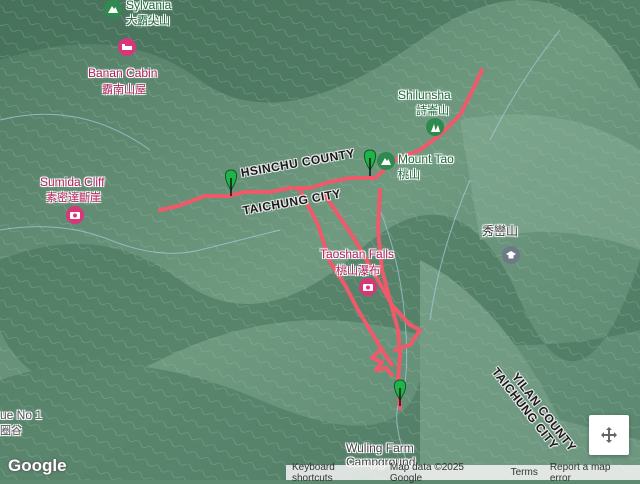 The height and width of the screenshot is (484, 640). Describe the element at coordinates (335, 473) in the screenshot. I see `keyboard-shortcuts-link: Keyboard shortcuts` at that location.